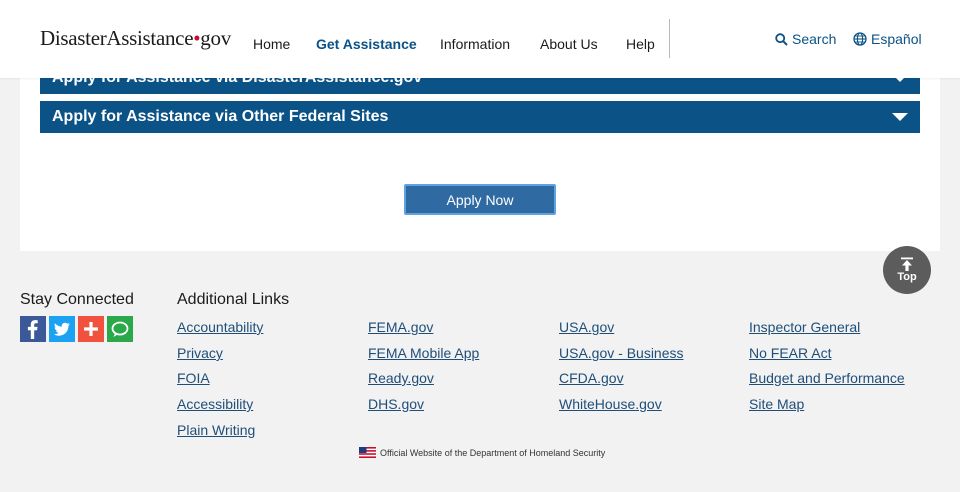 The height and width of the screenshot is (492, 960). Describe the element at coordinates (827, 378) in the screenshot. I see `footer-link-budget-performance: Budget and Performance` at that location.